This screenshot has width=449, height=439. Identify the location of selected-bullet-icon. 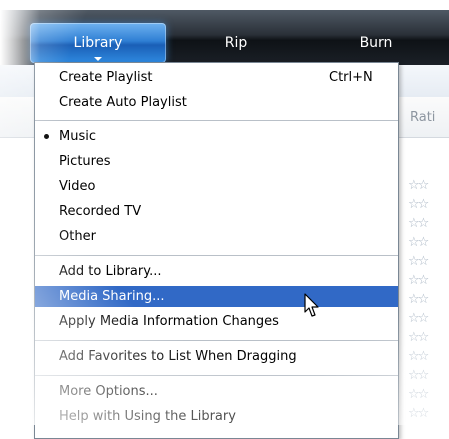
(46, 136).